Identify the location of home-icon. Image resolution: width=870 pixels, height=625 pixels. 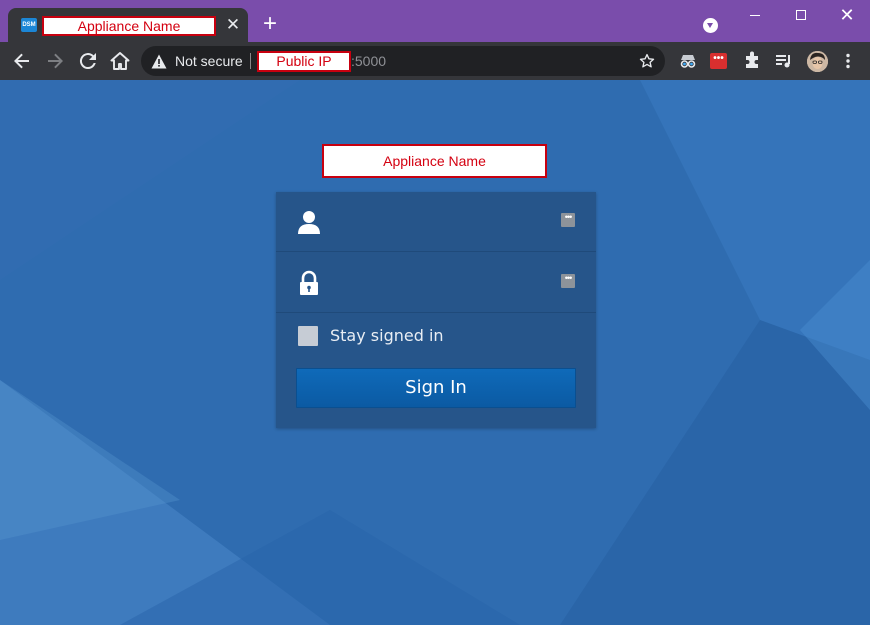
(120, 61).